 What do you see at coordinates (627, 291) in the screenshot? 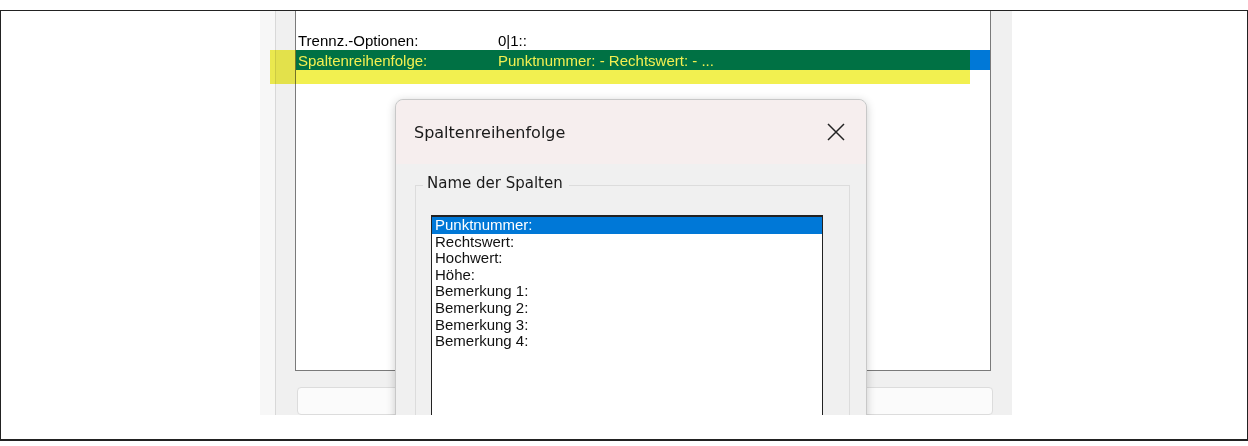
I see `list-item: Bemerkung 1:` at bounding box center [627, 291].